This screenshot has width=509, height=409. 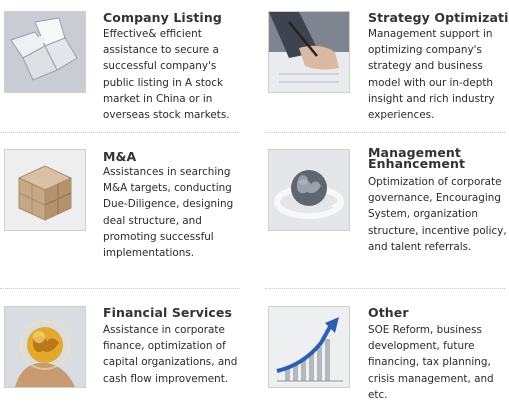 I want to click on cube-blocks-icon, so click(x=45, y=190).